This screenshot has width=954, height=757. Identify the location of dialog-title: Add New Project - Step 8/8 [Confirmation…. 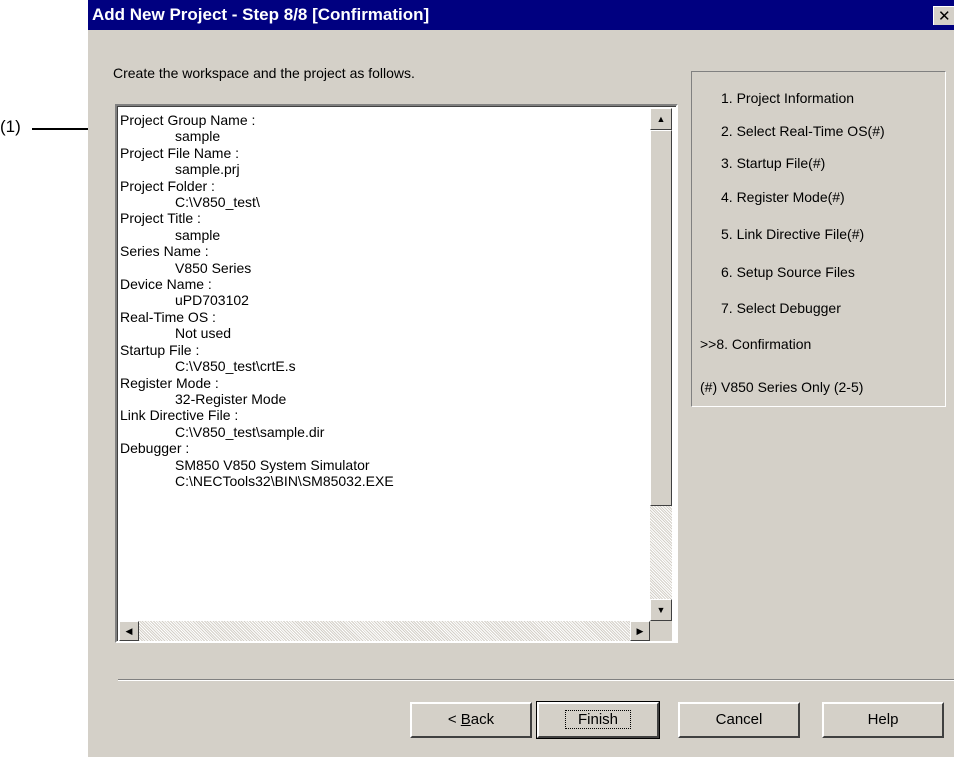
(261, 14).